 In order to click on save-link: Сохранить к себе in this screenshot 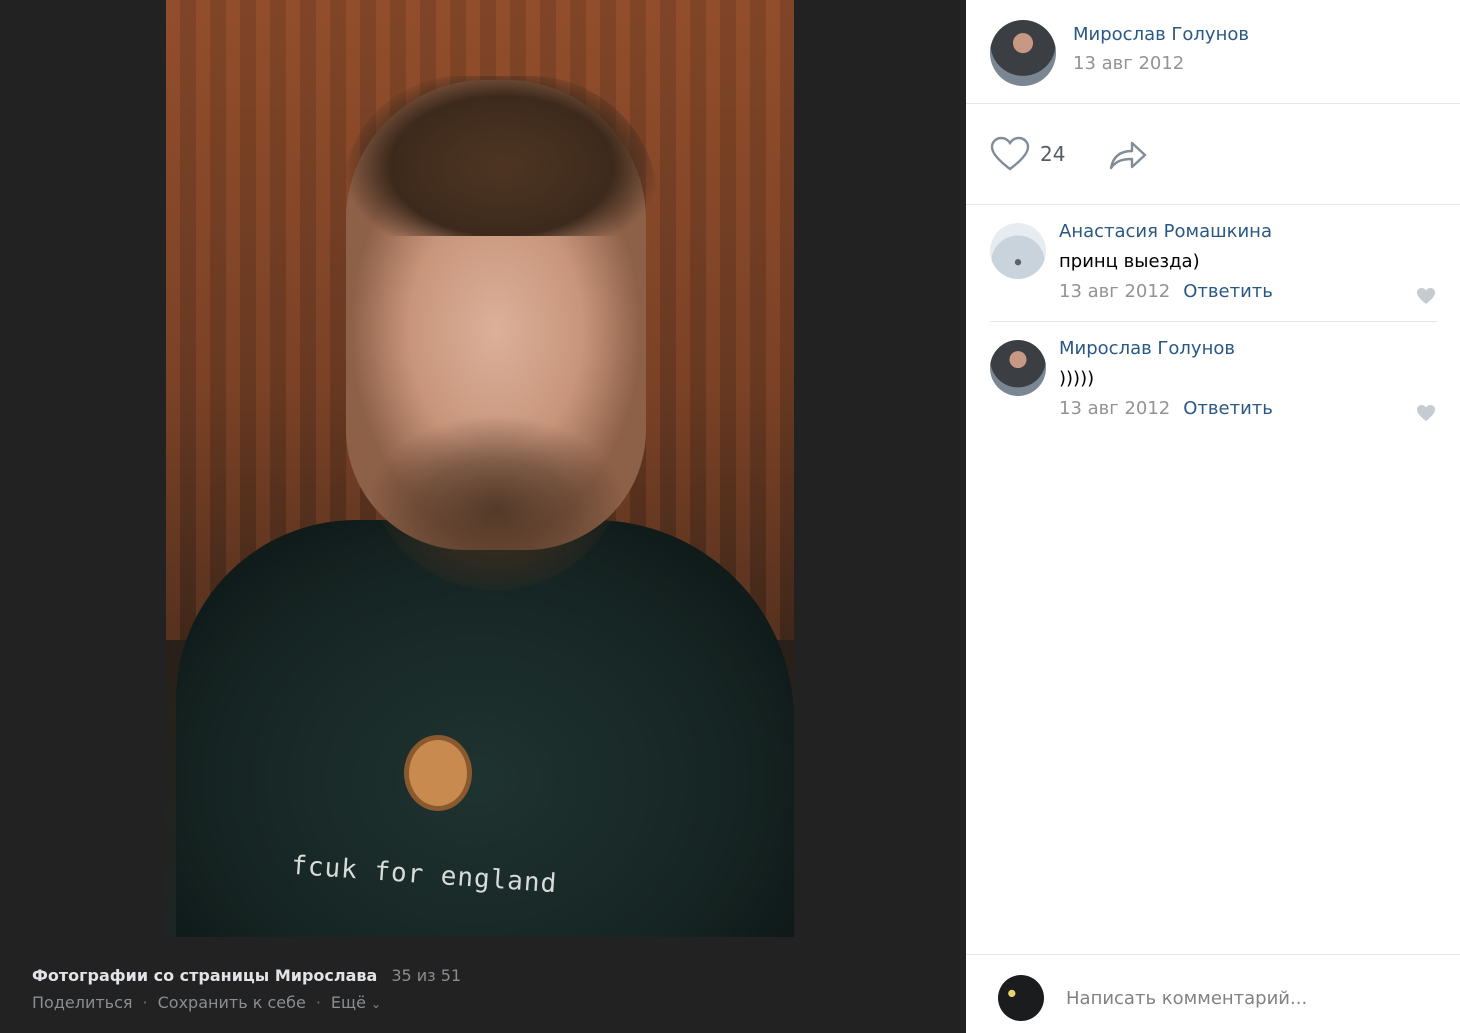, I will do `click(232, 1002)`.